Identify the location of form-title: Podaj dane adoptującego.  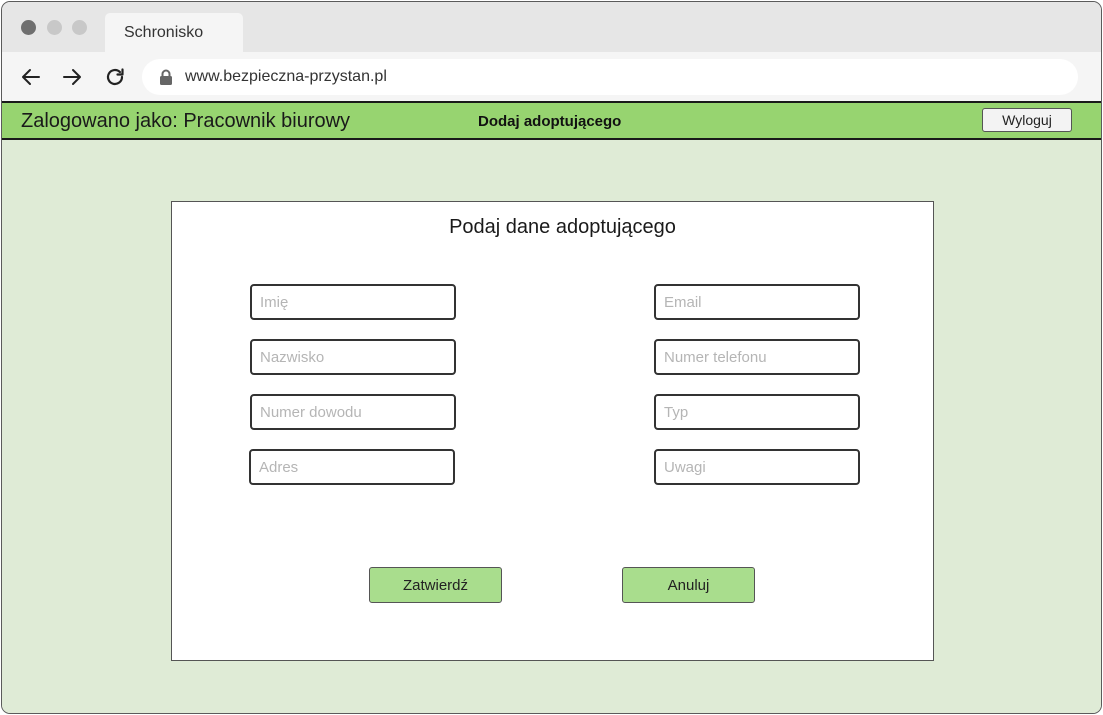
(562, 227).